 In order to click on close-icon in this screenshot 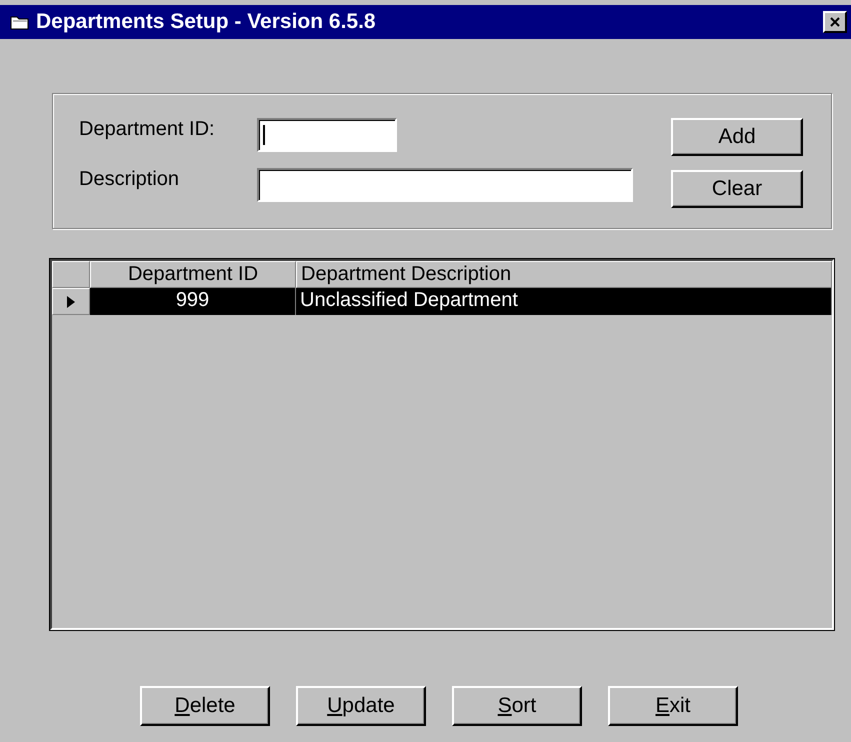, I will do `click(835, 22)`.